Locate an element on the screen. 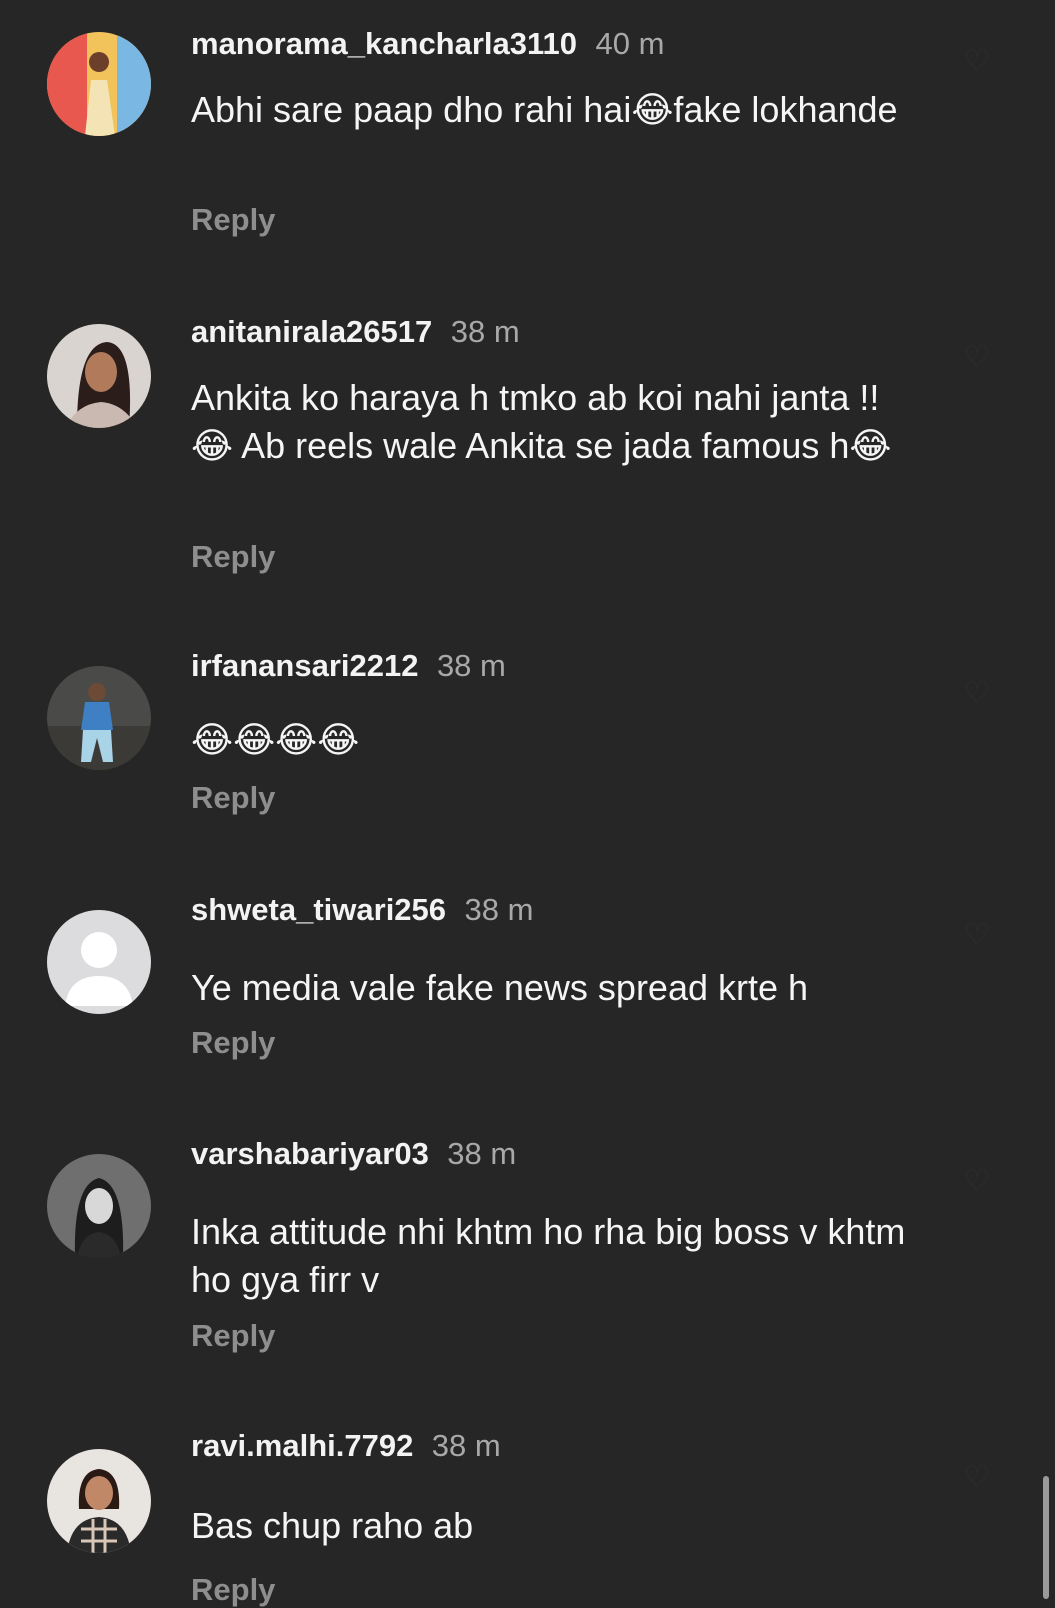 The height and width of the screenshot is (1608, 1055). comment-meta: irfanansari2212 38 m is located at coordinates (348, 666).